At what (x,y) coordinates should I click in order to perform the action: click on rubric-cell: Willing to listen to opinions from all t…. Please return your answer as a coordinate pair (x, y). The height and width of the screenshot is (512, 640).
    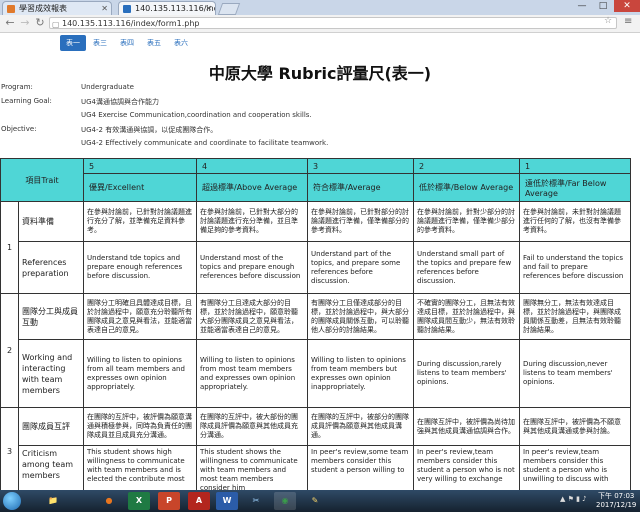
    Looking at the image, I should click on (140, 373).